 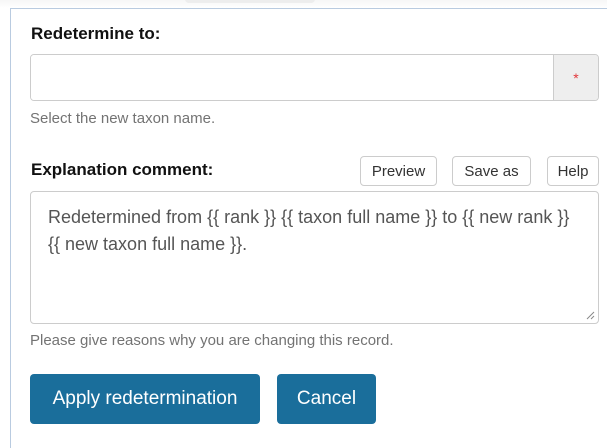 What do you see at coordinates (326, 399) in the screenshot?
I see `cancel-button: Cancel` at bounding box center [326, 399].